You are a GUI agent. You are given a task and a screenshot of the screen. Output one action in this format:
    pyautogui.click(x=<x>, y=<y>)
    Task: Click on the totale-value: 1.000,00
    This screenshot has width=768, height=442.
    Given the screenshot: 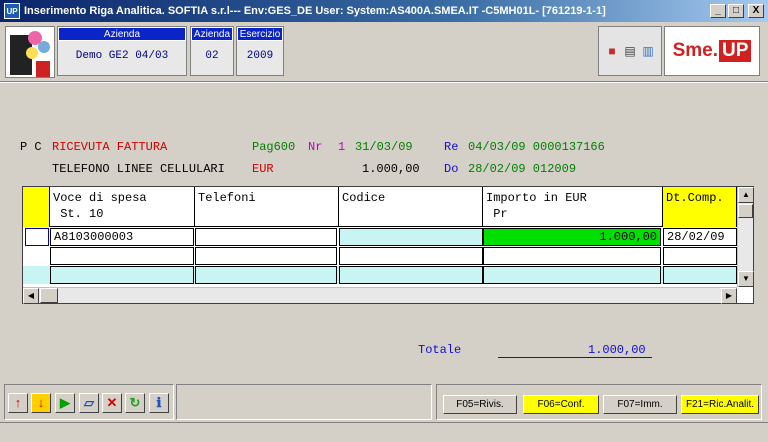 What is the action you would take?
    pyautogui.click(x=617, y=350)
    